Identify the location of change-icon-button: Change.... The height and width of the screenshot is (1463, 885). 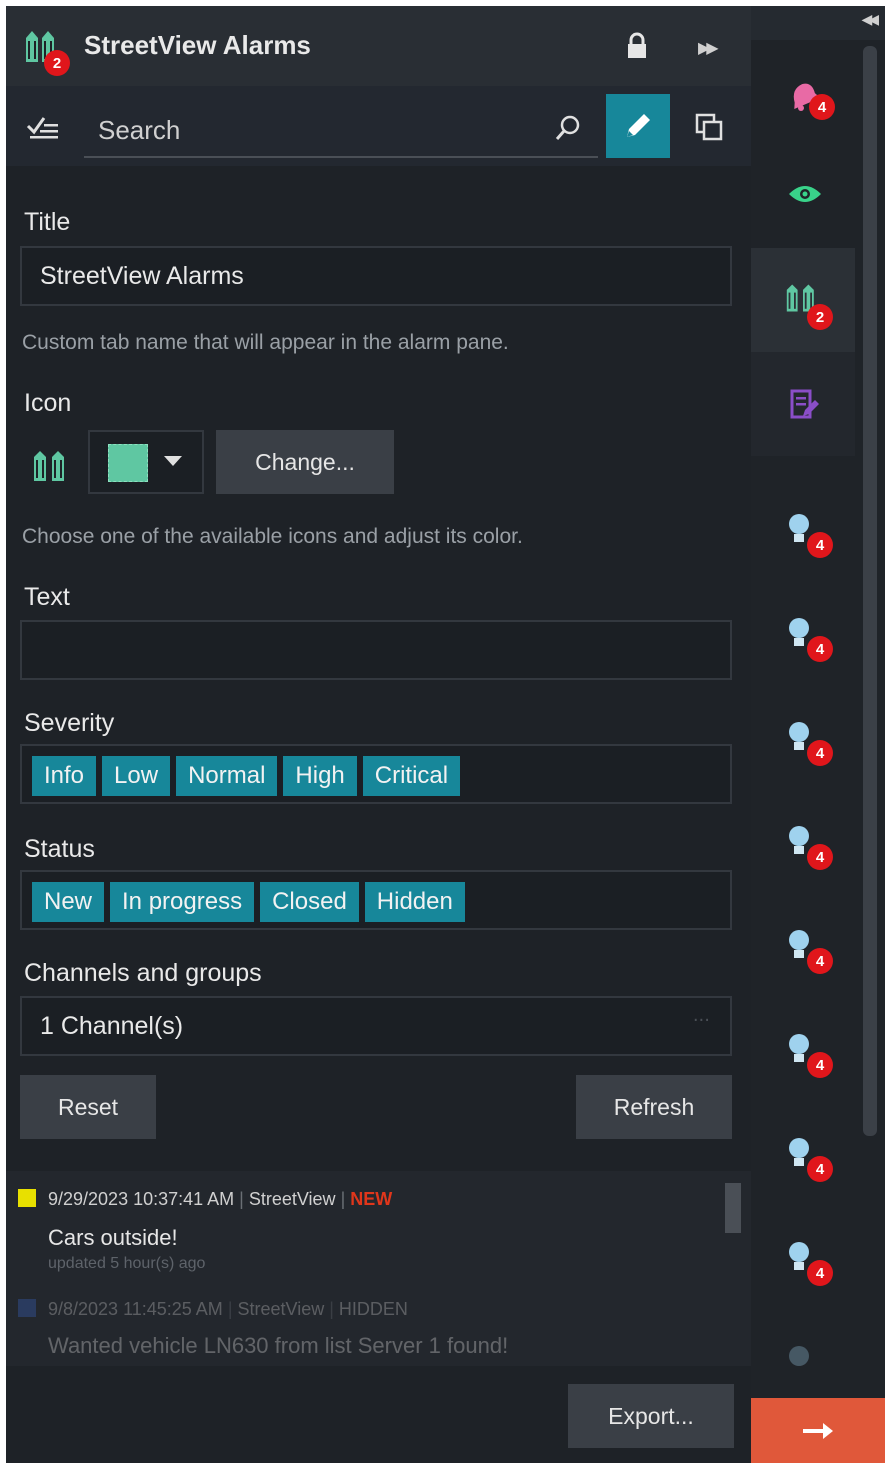
(305, 462).